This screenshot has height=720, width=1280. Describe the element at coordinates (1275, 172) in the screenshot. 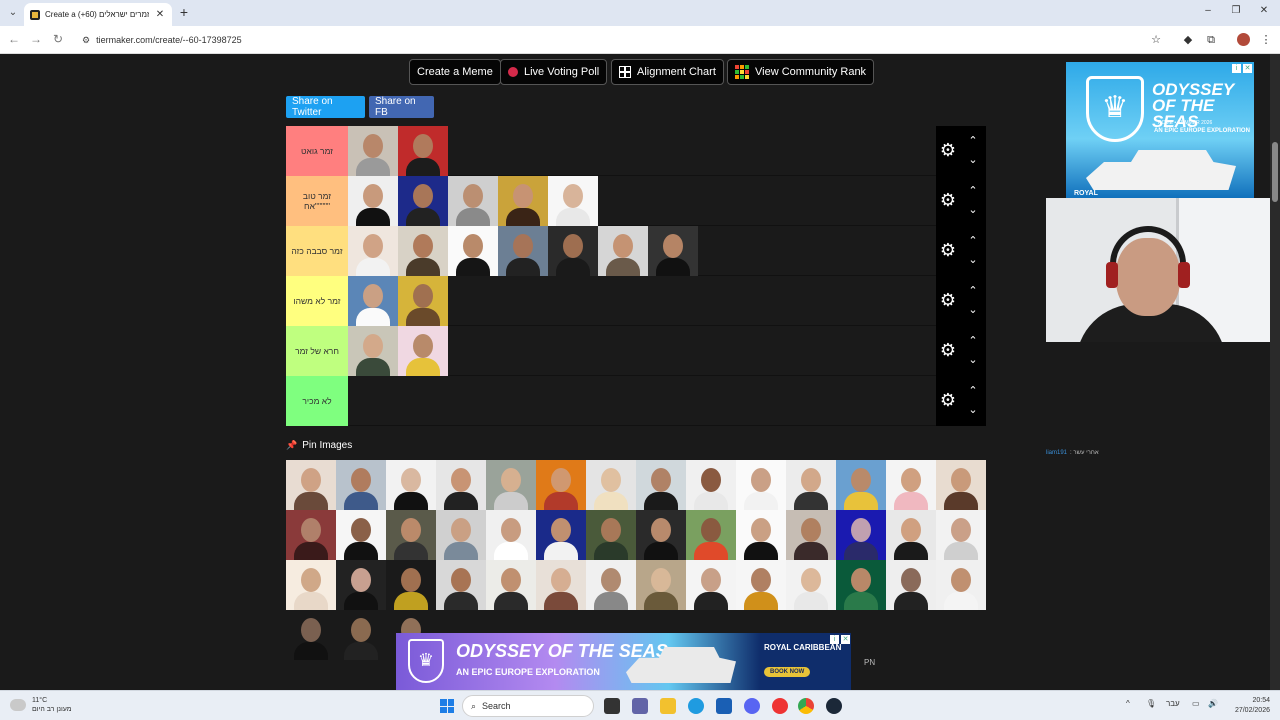

I see `scrollbar-thumb` at that location.